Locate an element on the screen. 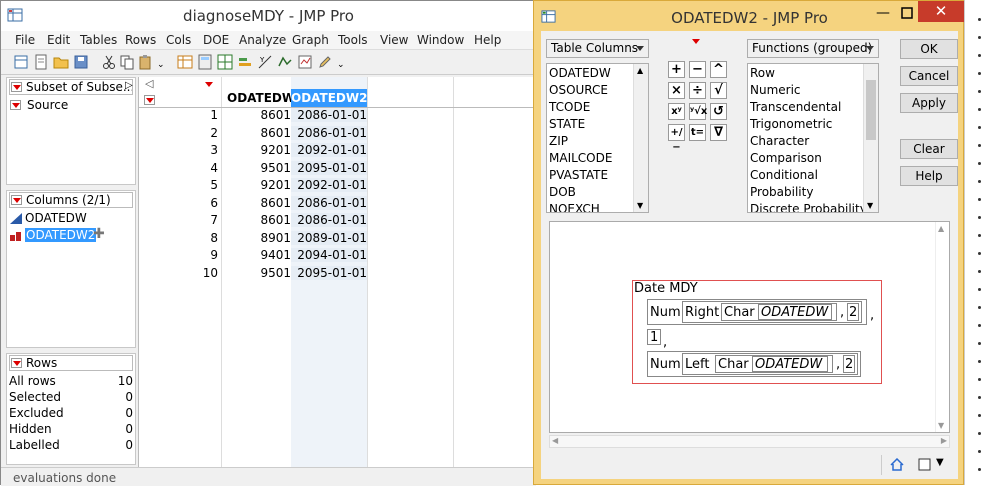  literal-value: 2 is located at coordinates (849, 364).